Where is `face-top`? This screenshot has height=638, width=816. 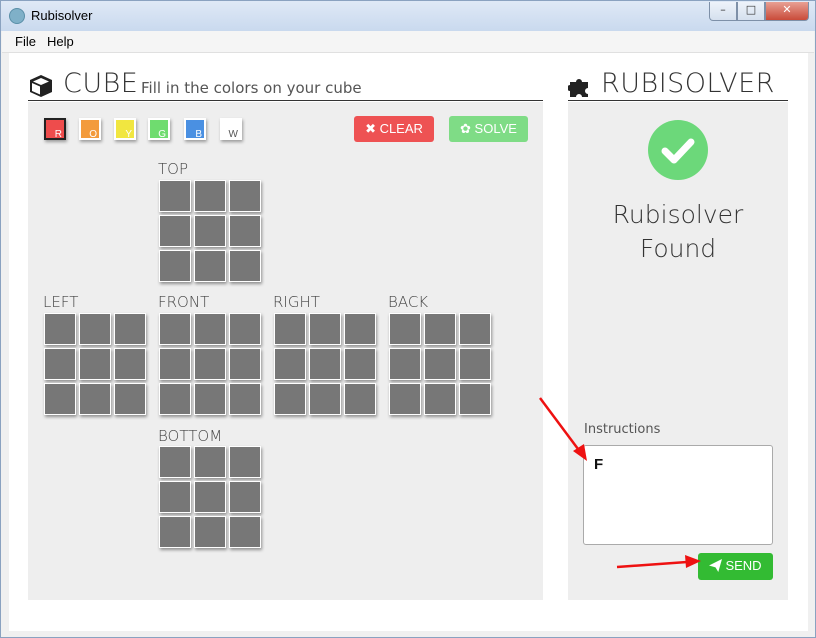
face-top is located at coordinates (211, 232).